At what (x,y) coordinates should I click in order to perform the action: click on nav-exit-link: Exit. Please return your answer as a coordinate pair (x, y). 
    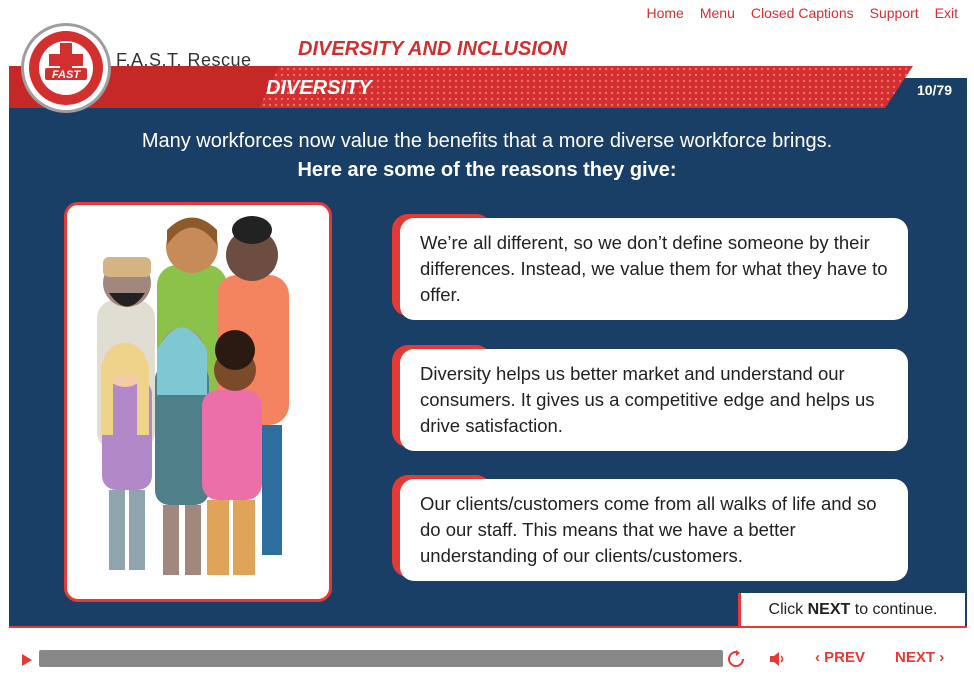
    Looking at the image, I should click on (946, 13).